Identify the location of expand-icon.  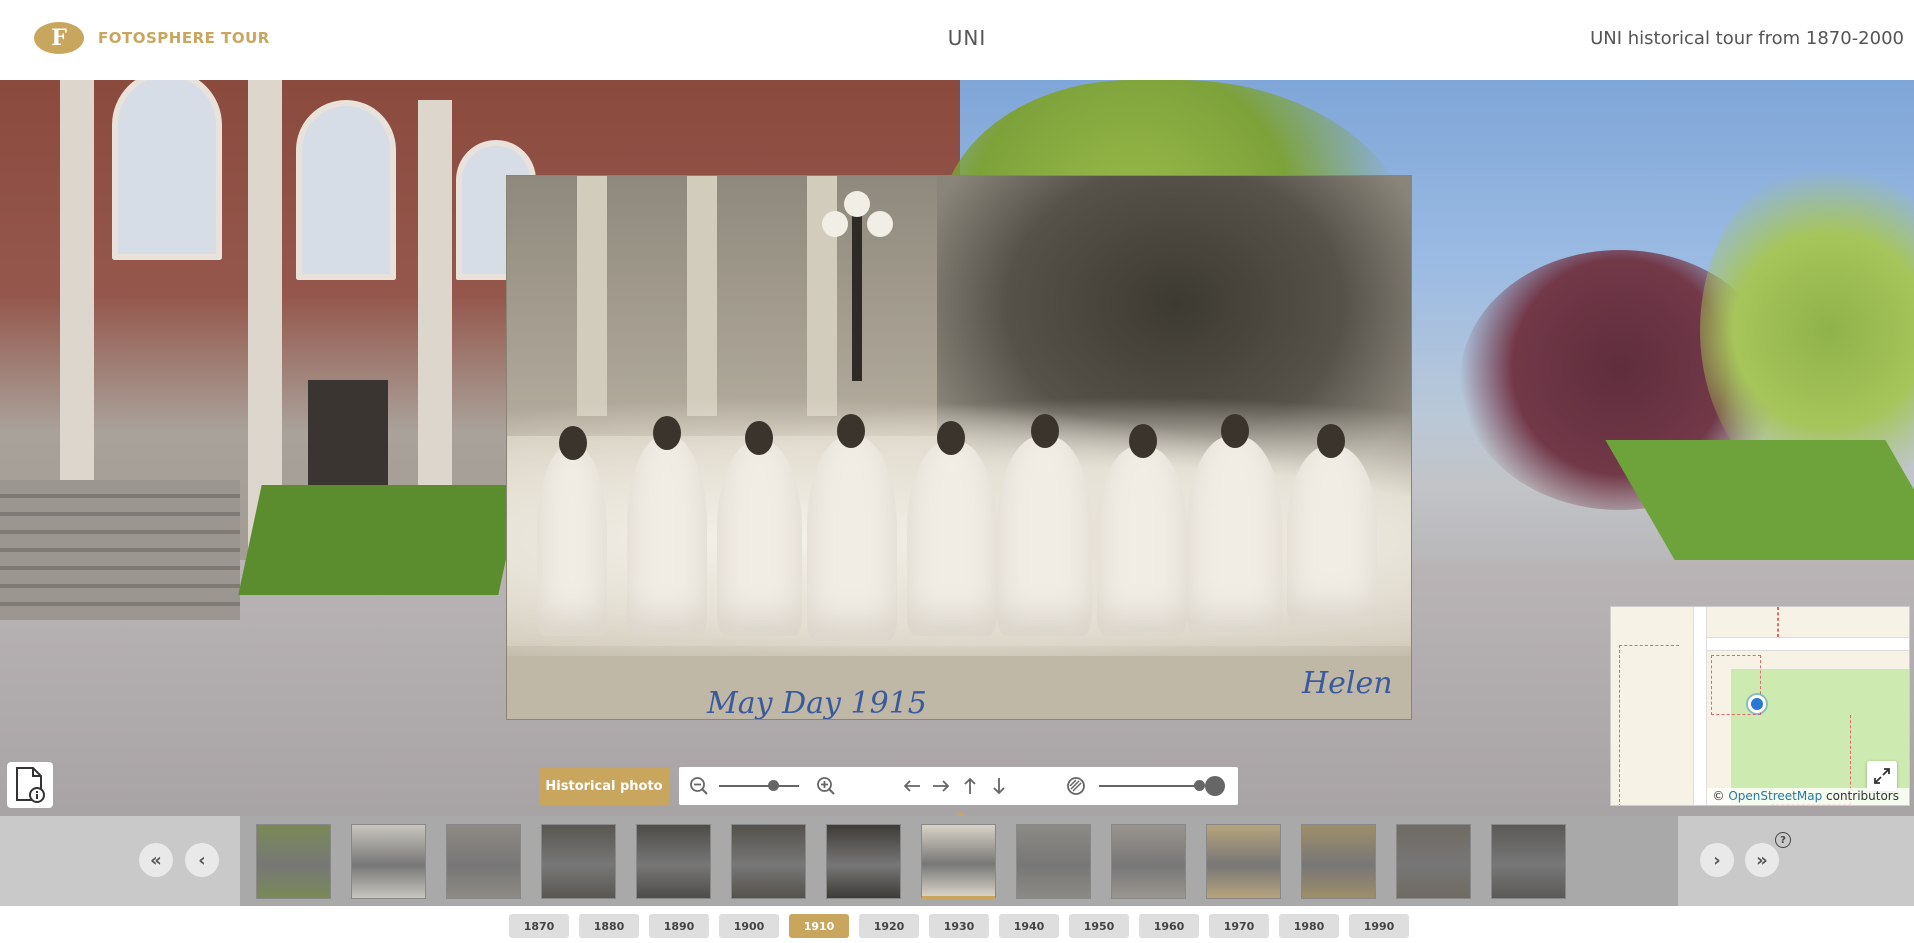
(1882, 776).